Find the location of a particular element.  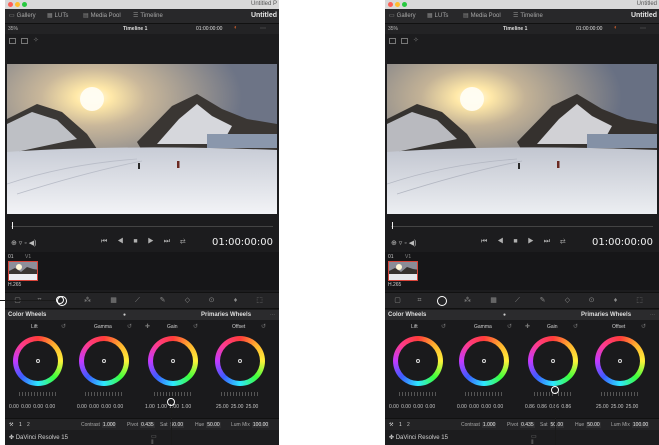

offset-master-dial is located at coordinates (240, 394).